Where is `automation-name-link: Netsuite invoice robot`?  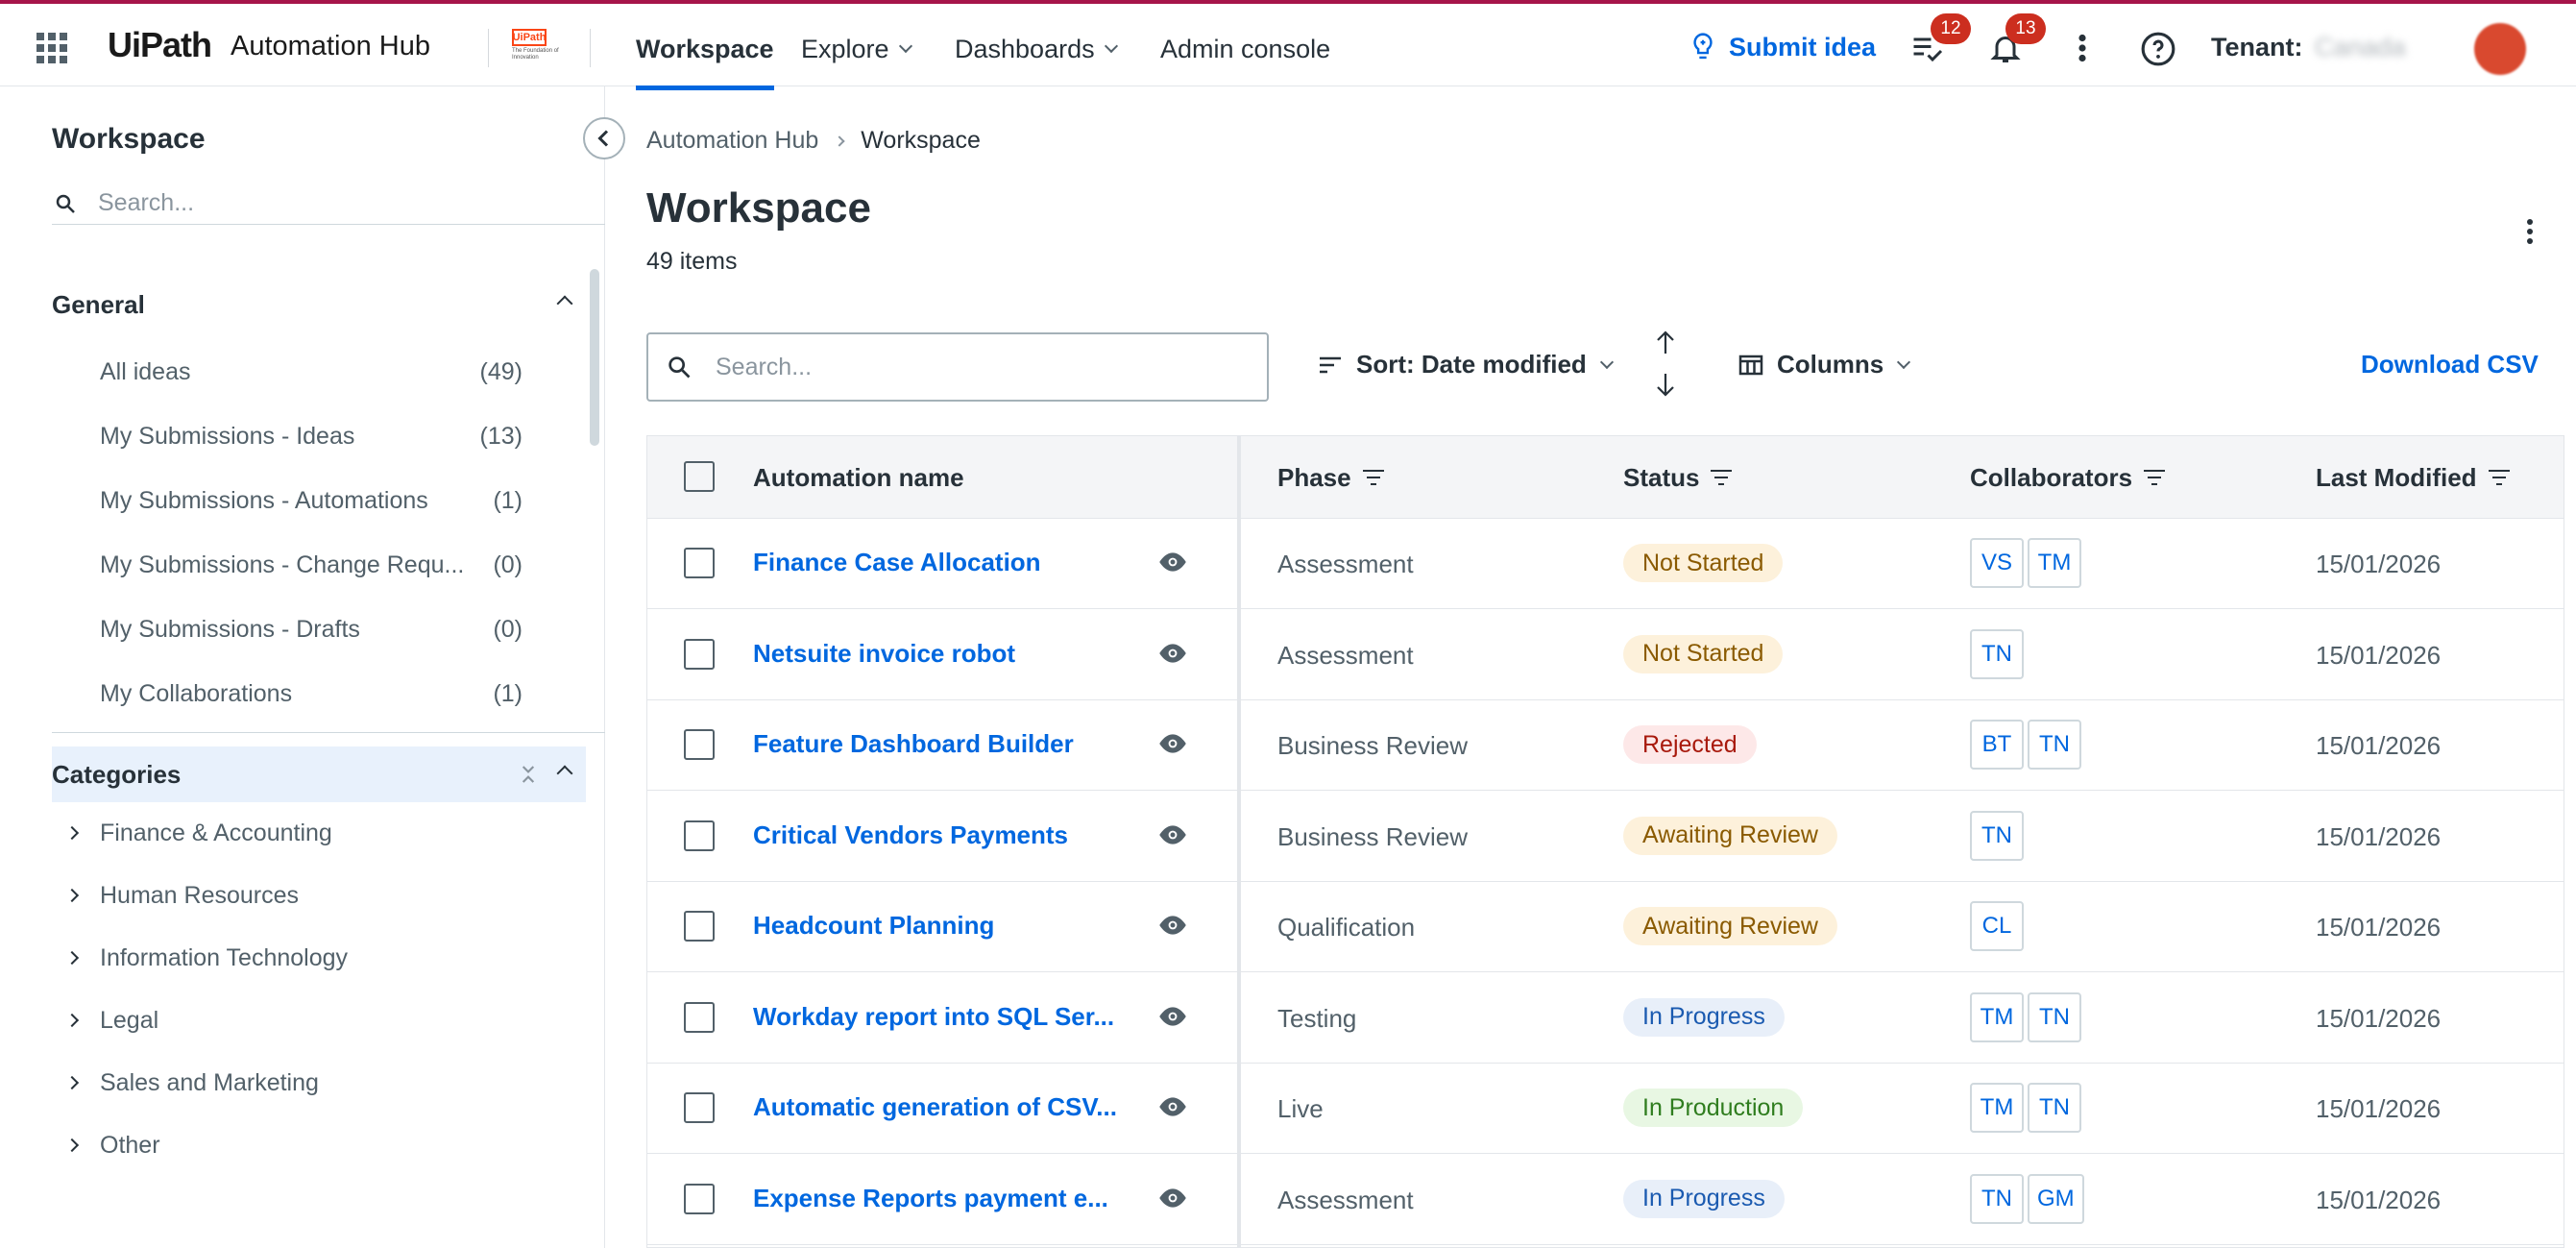 automation-name-link: Netsuite invoice robot is located at coordinates (884, 654).